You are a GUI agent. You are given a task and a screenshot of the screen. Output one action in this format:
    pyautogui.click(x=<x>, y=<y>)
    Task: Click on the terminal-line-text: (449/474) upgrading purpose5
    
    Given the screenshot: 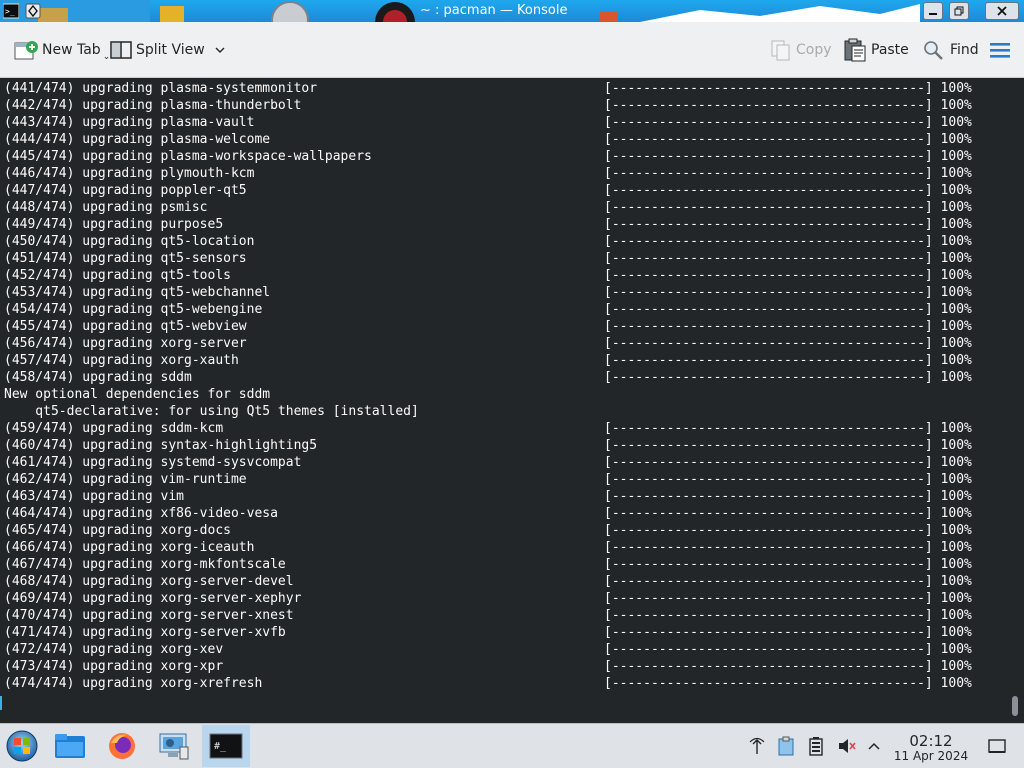 What is the action you would take?
    pyautogui.click(x=114, y=224)
    